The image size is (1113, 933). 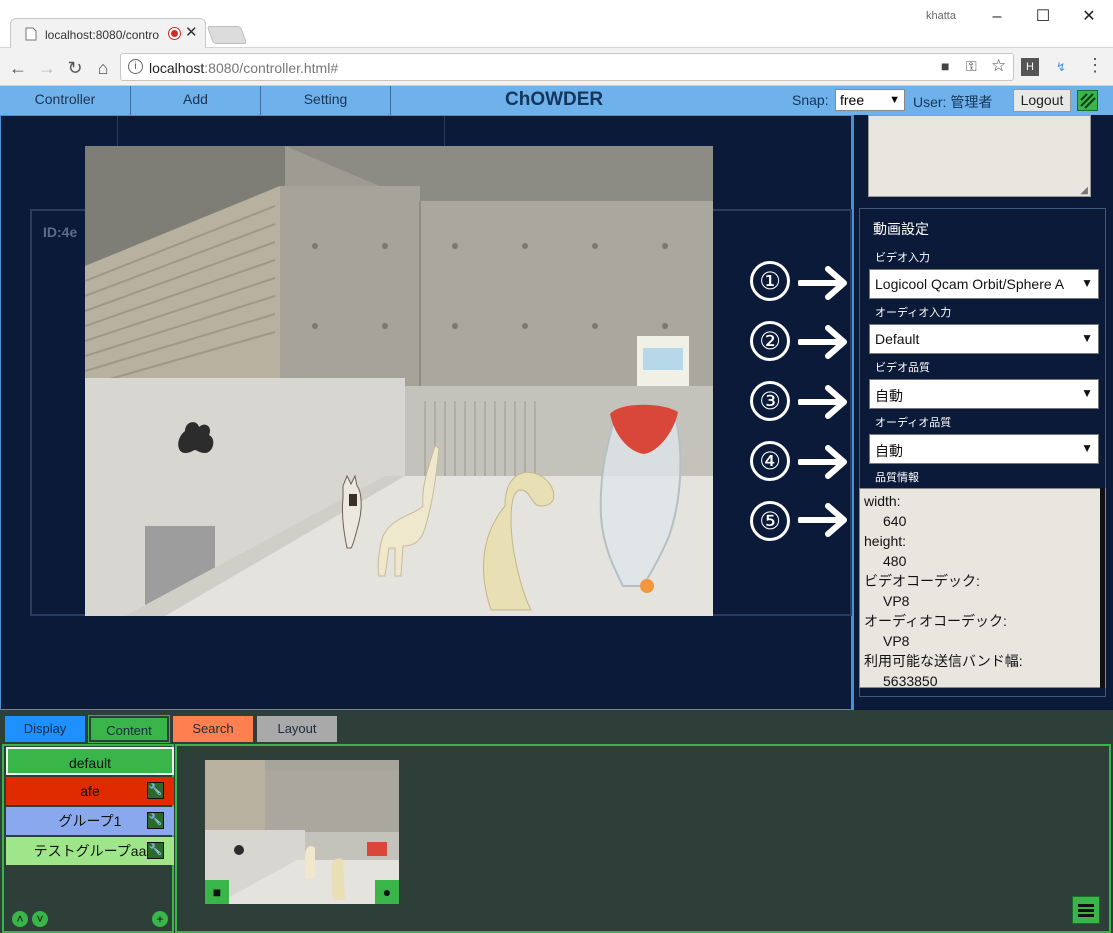 I want to click on tab-search: Search, so click(x=213, y=729).